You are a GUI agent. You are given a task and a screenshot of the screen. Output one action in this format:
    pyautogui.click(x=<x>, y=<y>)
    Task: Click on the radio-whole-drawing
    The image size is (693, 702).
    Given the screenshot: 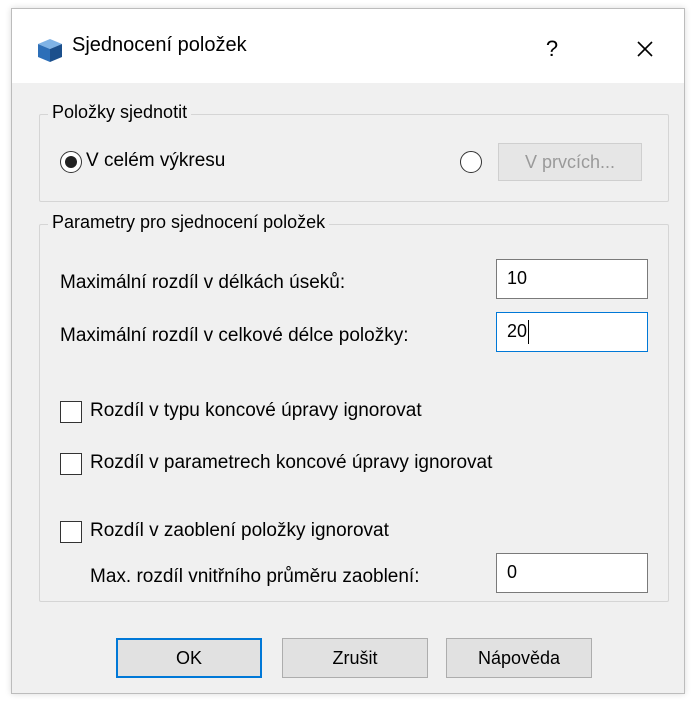 What is the action you would take?
    pyautogui.click(x=71, y=162)
    